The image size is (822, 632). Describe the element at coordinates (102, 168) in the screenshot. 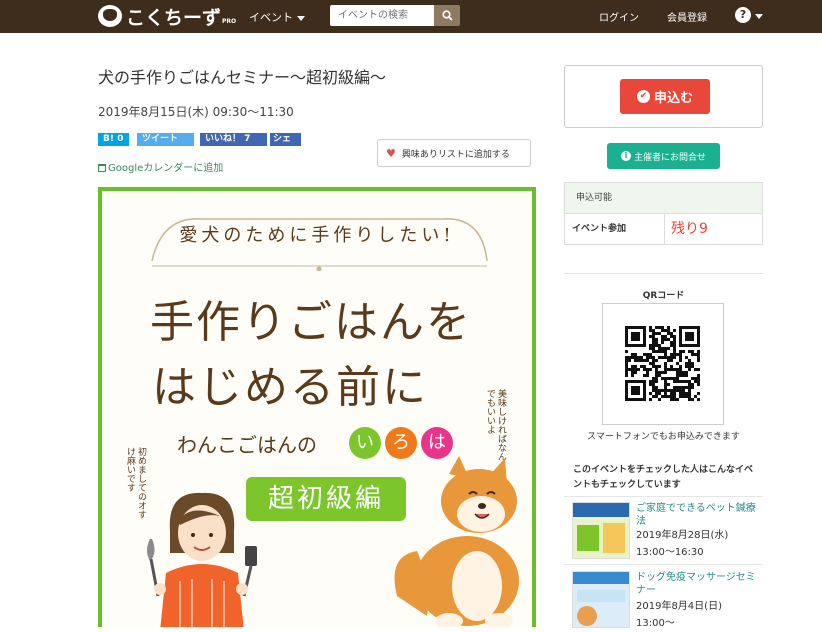

I see `calendar-icon` at that location.